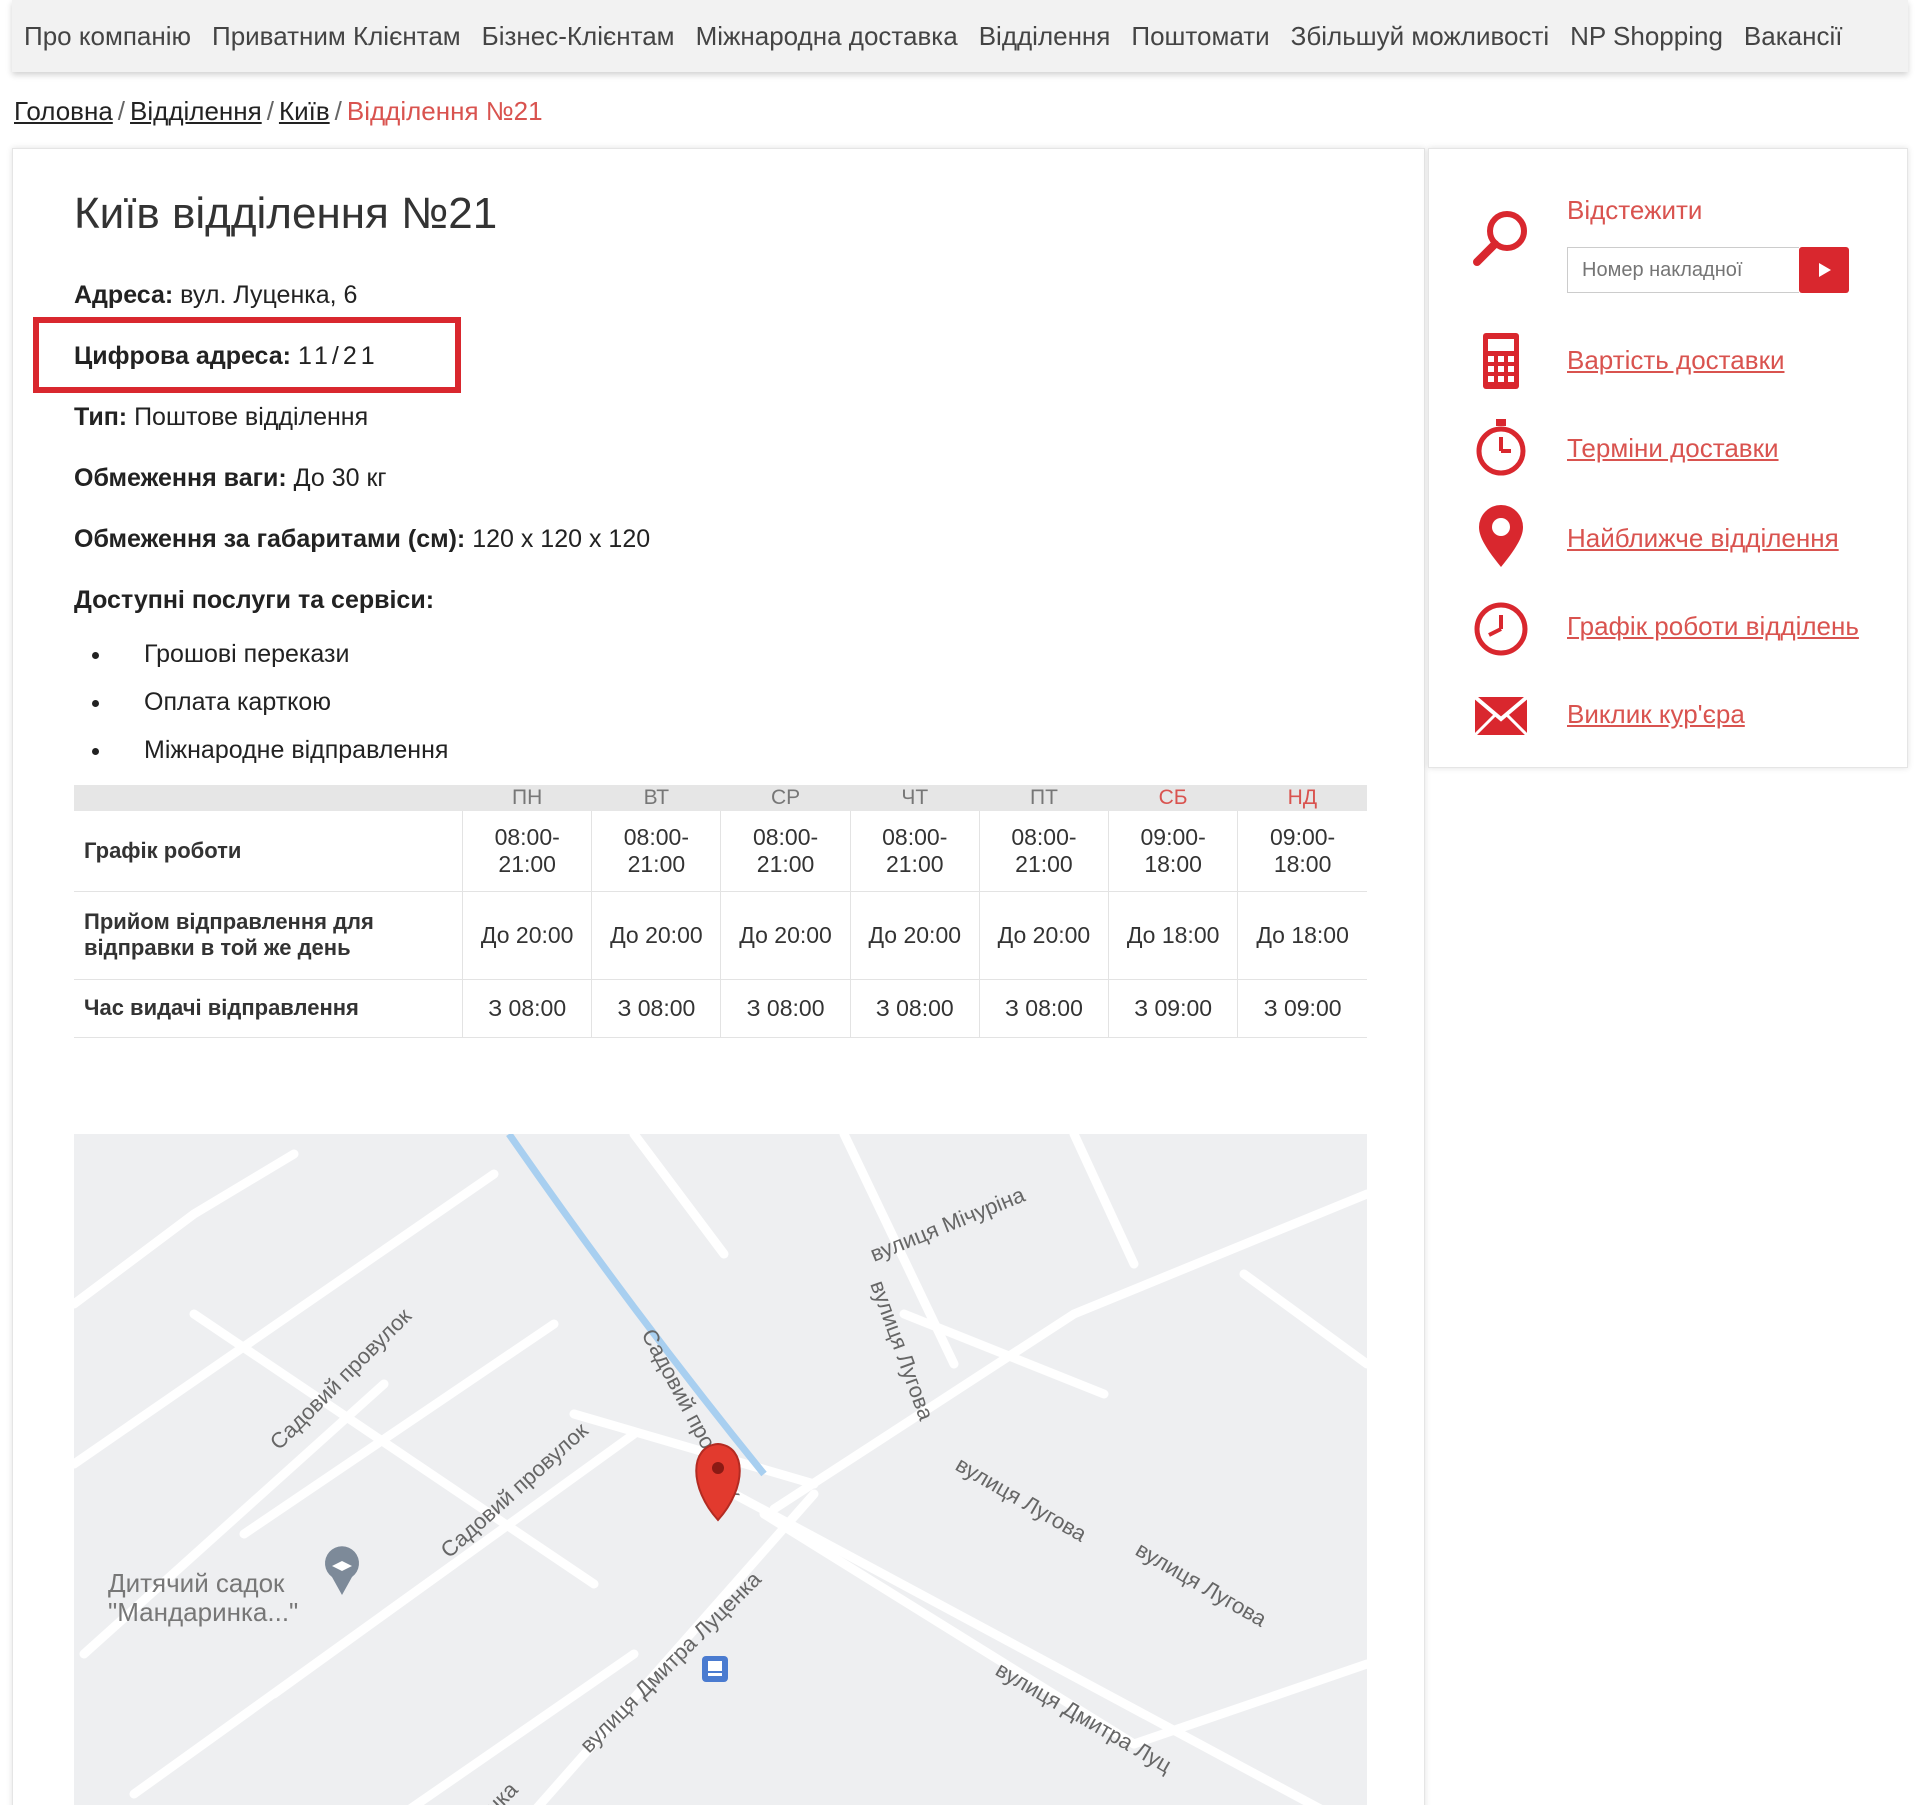  What do you see at coordinates (286, 213) in the screenshot?
I see `page-title: Київ відділення №21` at bounding box center [286, 213].